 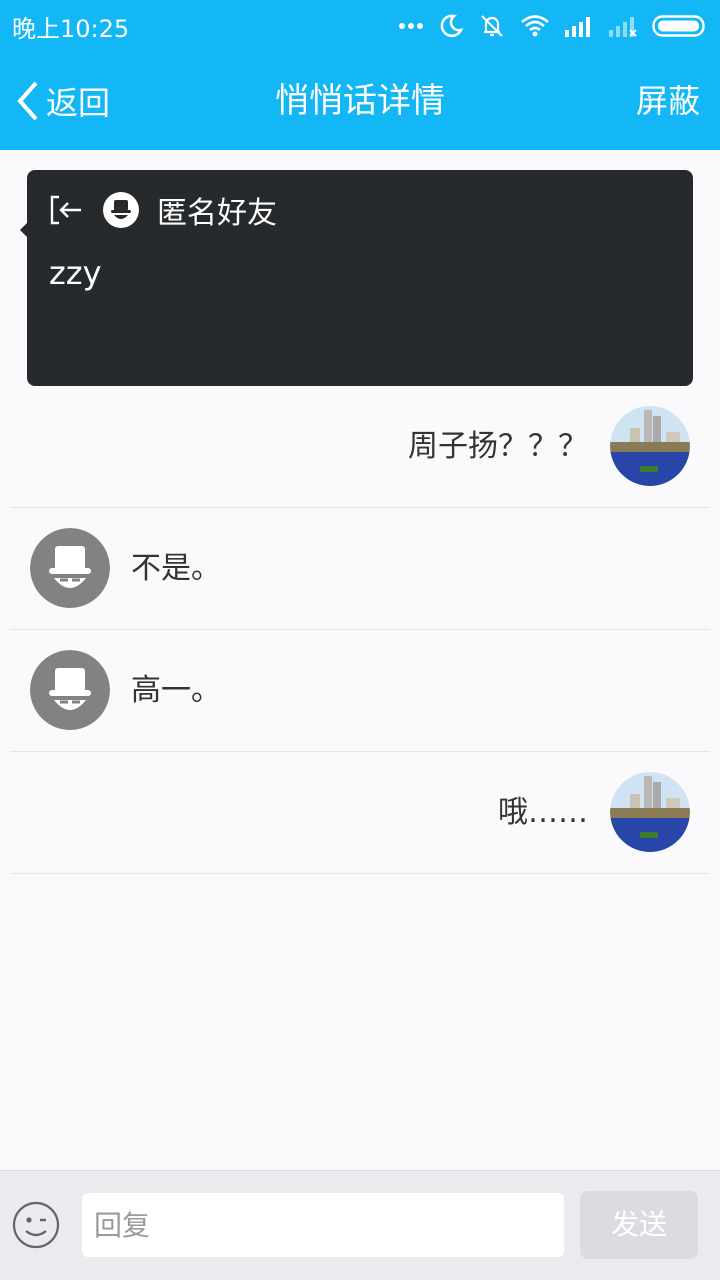 What do you see at coordinates (176, 690) in the screenshot?
I see `message-text: 高一。` at bounding box center [176, 690].